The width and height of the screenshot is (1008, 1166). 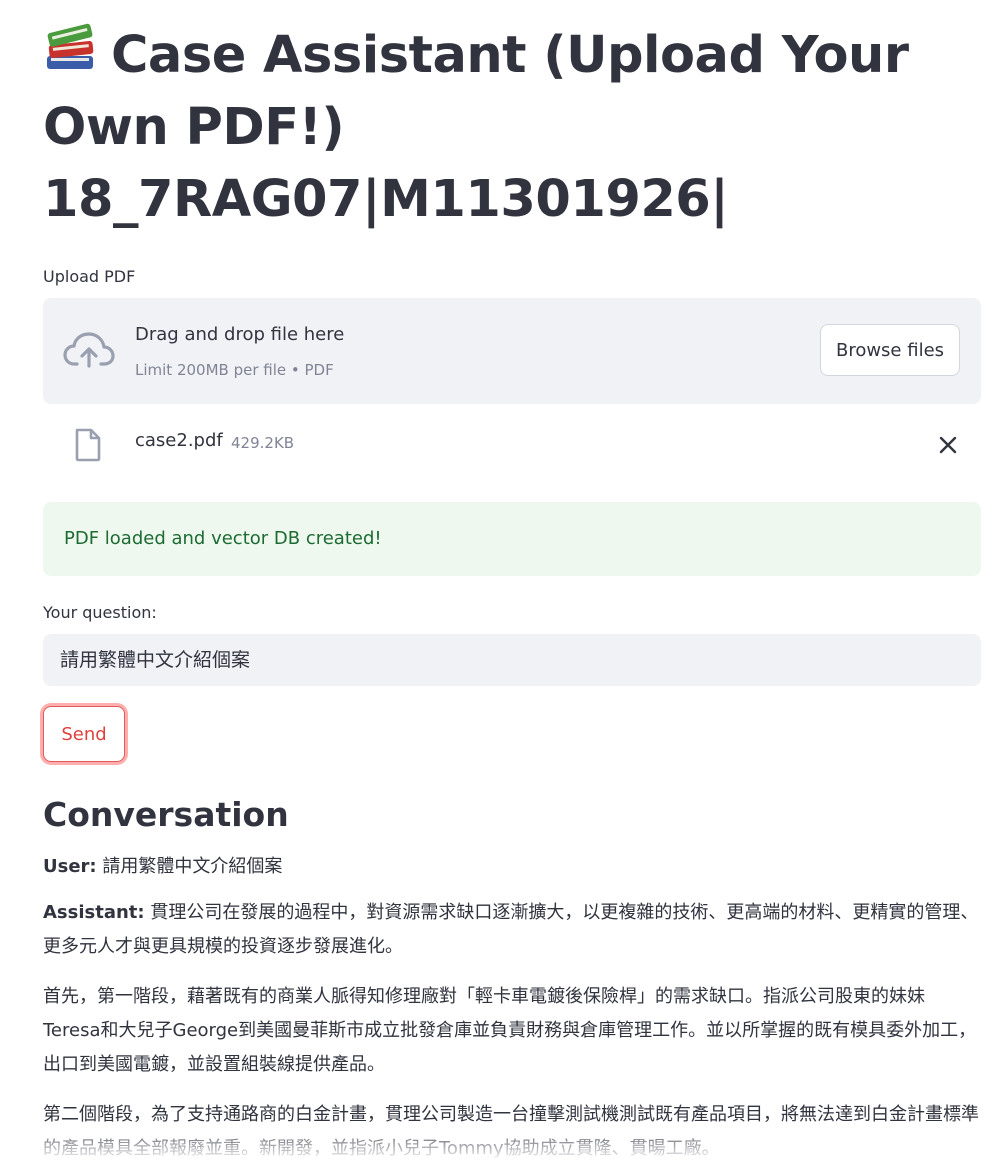 What do you see at coordinates (512, 660) in the screenshot?
I see `question-input: 請用繁體中文介紹個案` at bounding box center [512, 660].